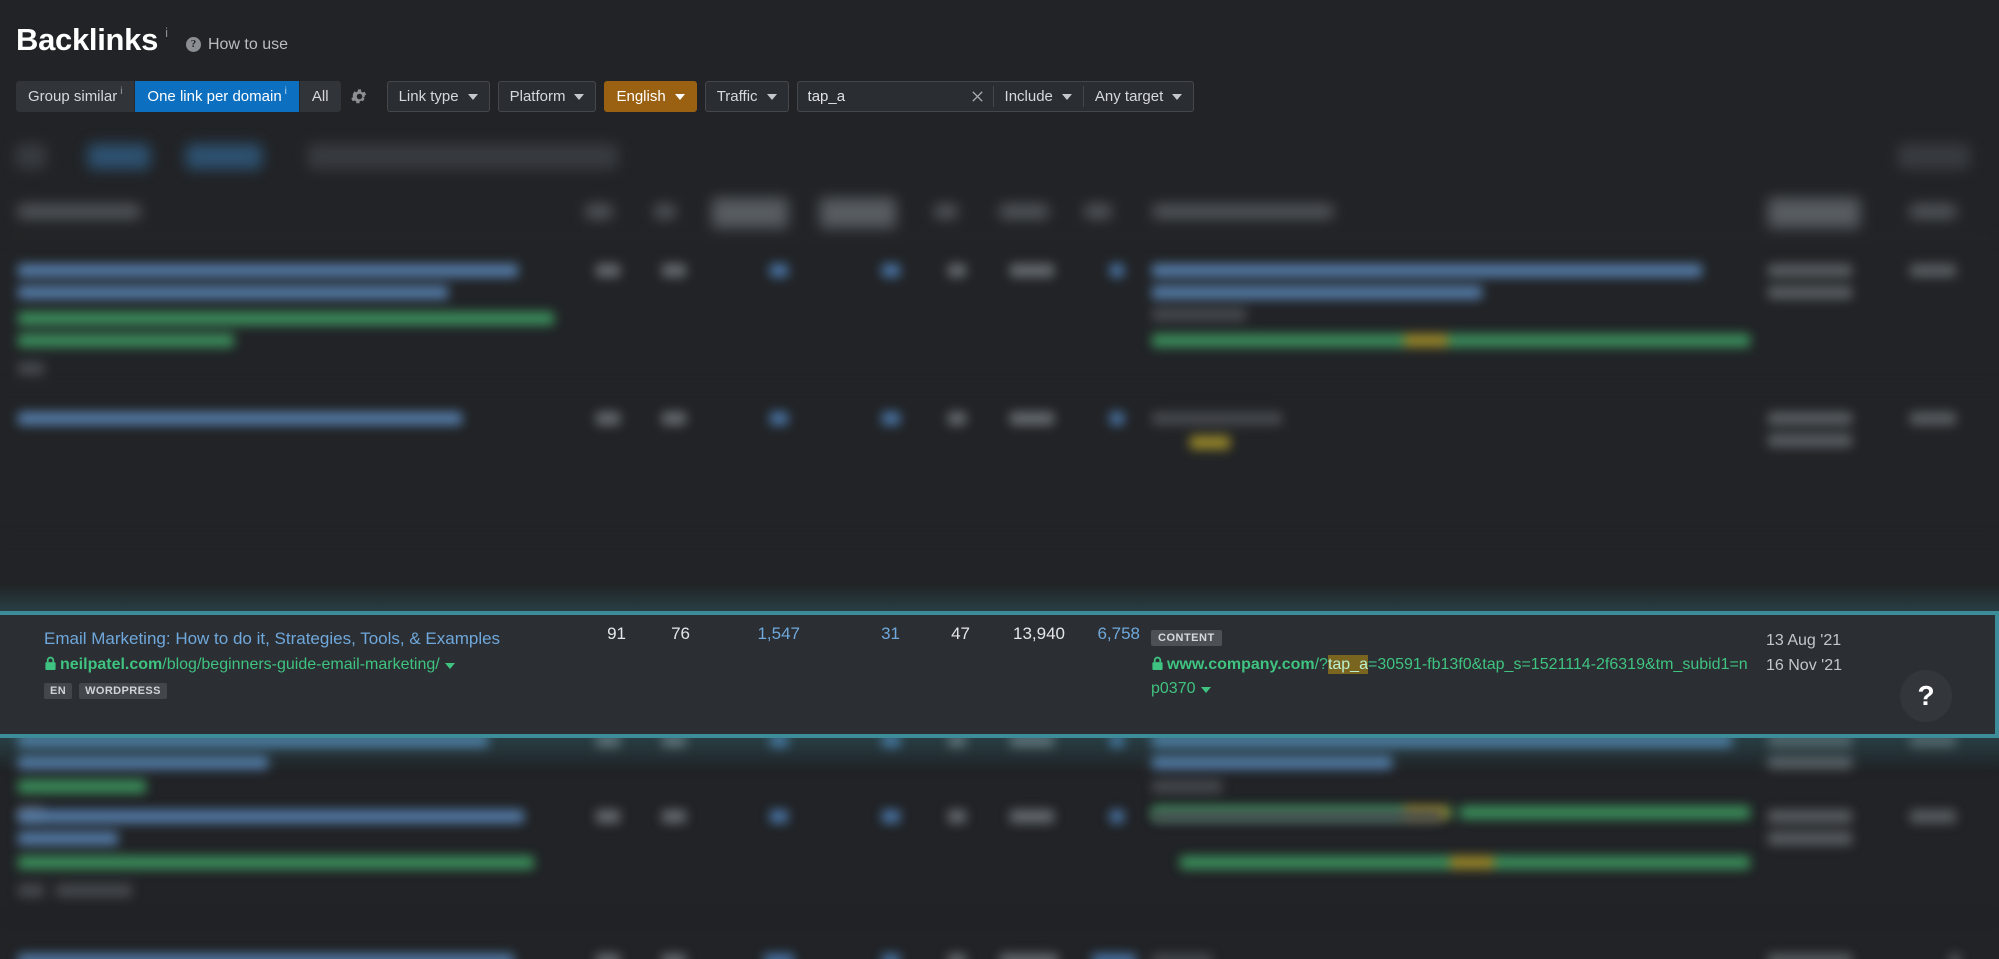  Describe the element at coordinates (680, 633) in the screenshot. I see `metric-url-rating: 76` at that location.